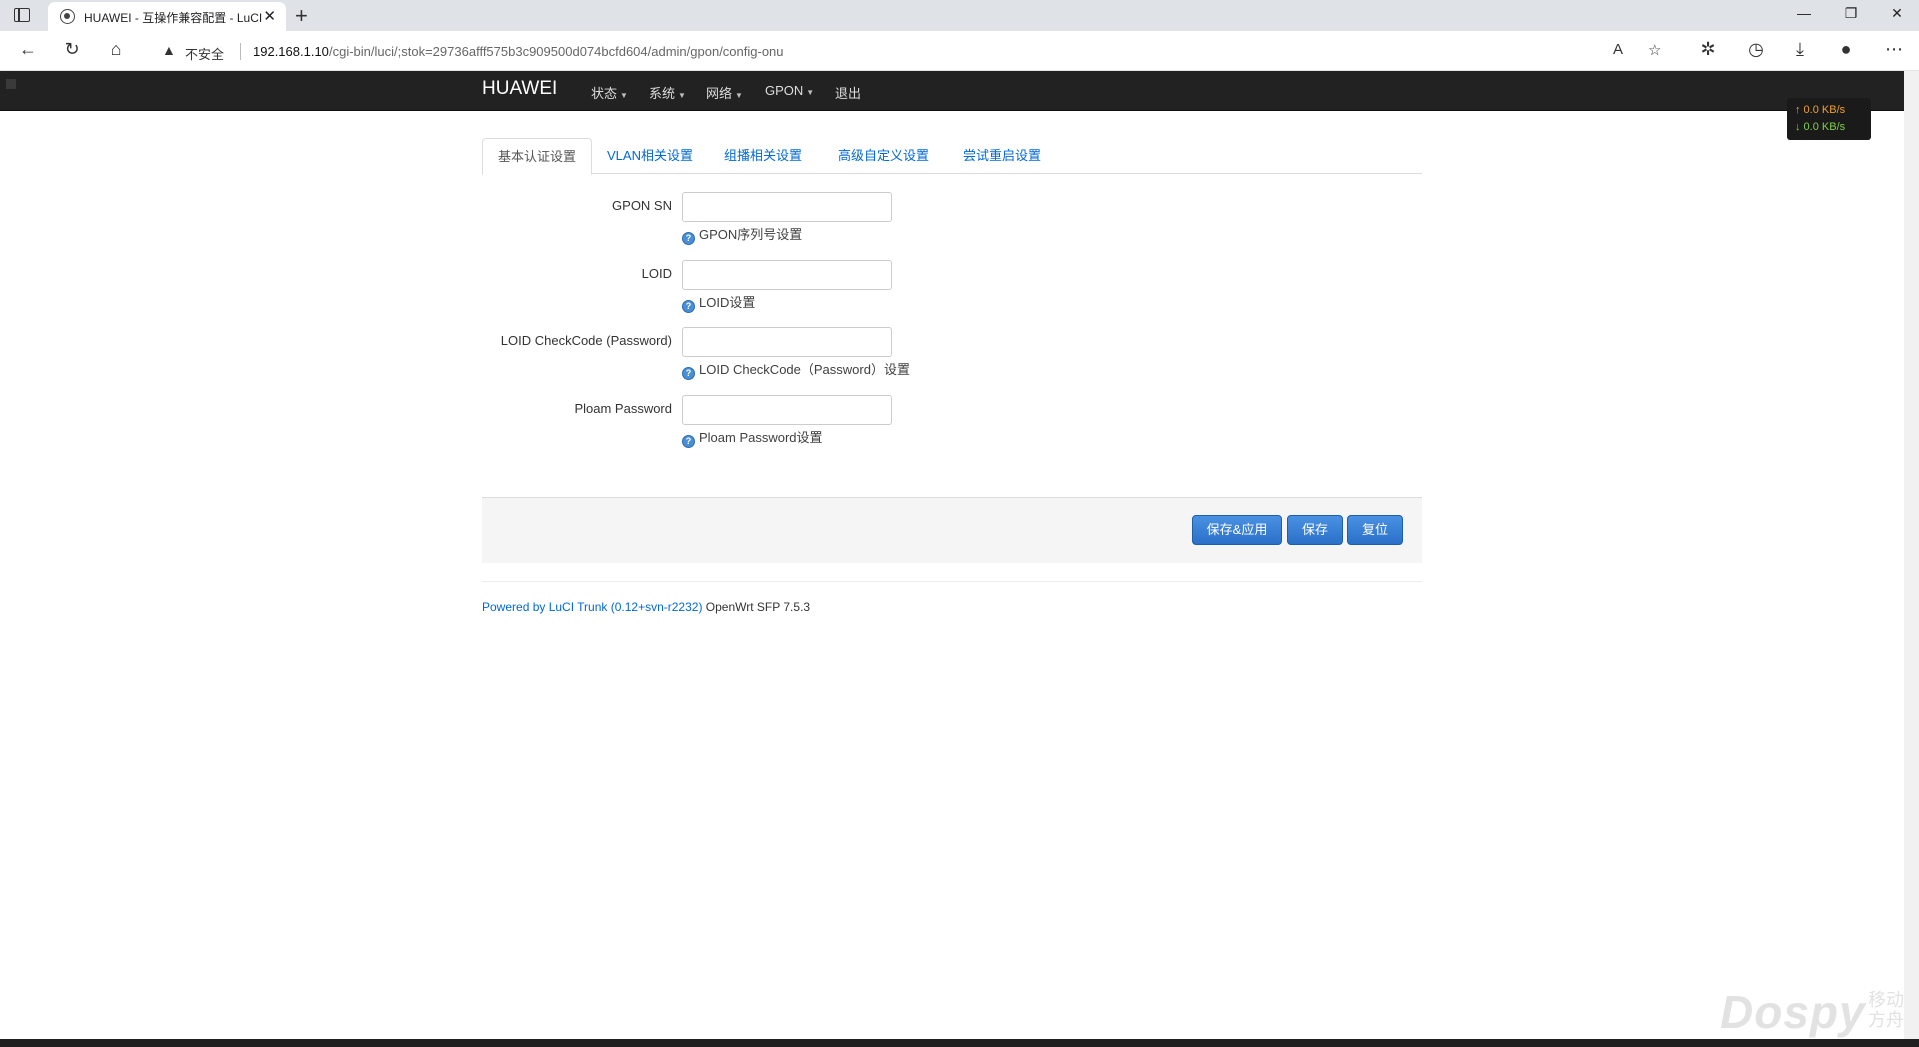  Describe the element at coordinates (959, 15) in the screenshot. I see `browser-tab-strip: HUAWEI - 互操作兼容配置 - LuCI ✕ + — ❐ ✕` at that location.